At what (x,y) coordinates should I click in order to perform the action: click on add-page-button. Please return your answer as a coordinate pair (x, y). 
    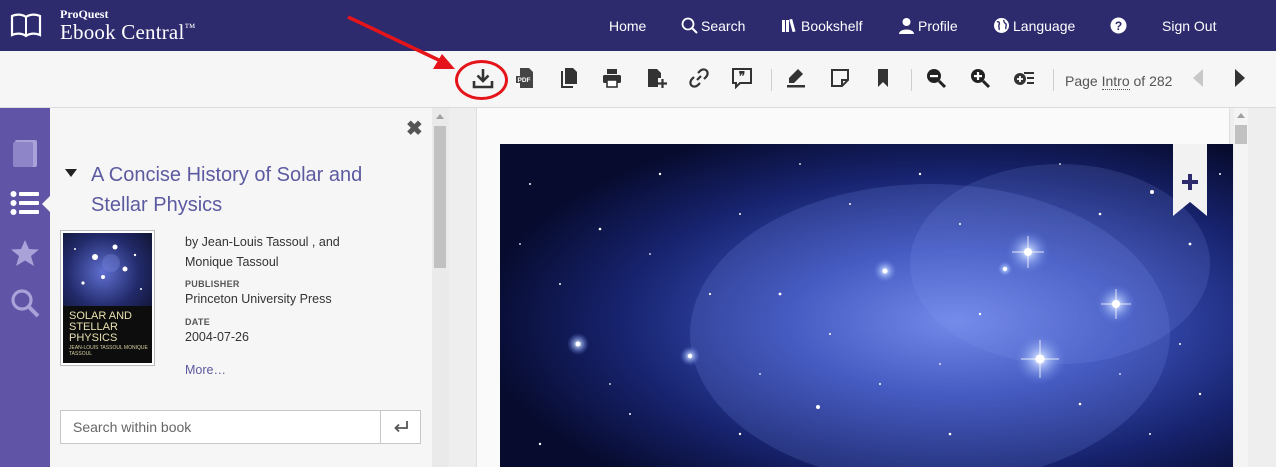
    Looking at the image, I should click on (656, 78).